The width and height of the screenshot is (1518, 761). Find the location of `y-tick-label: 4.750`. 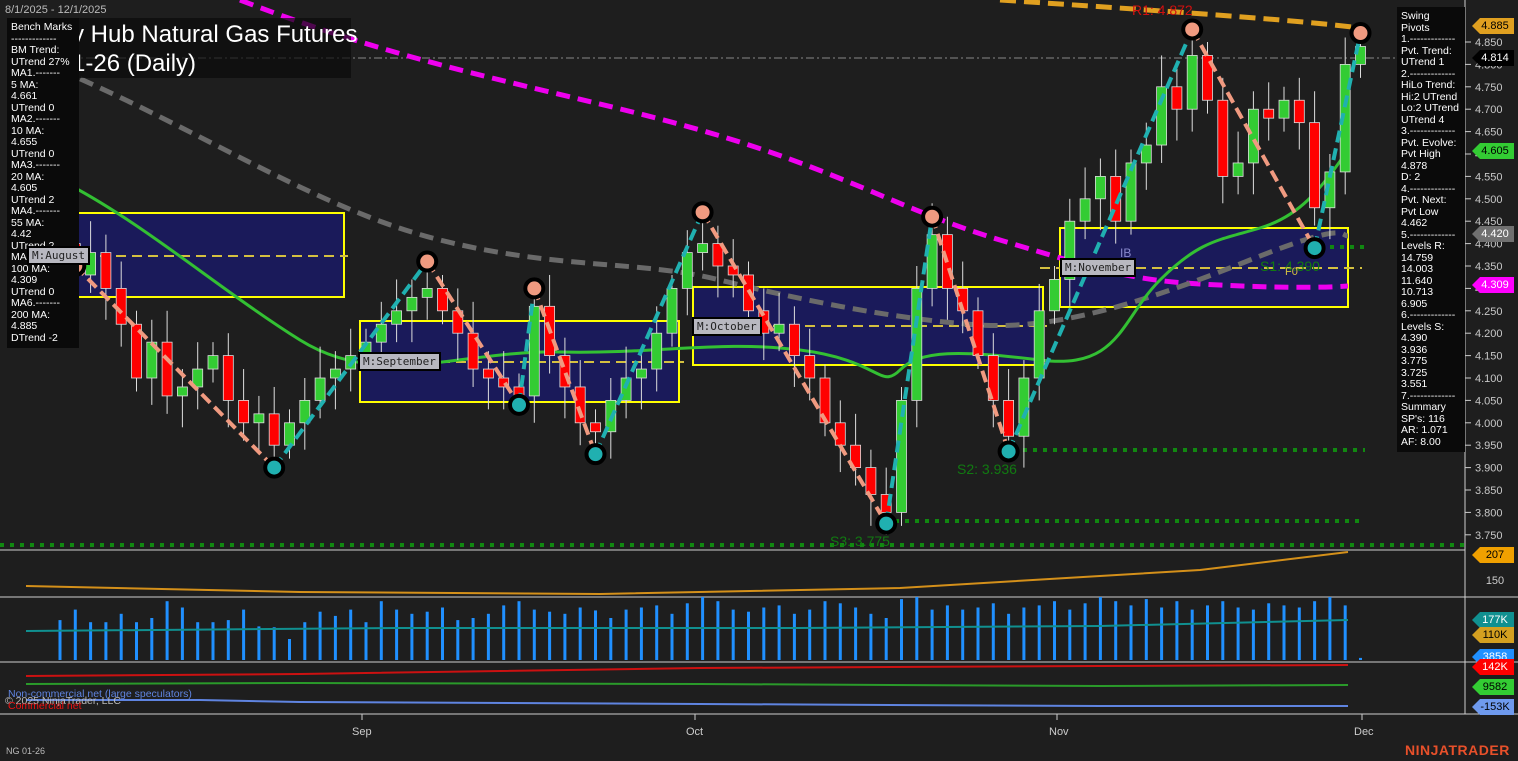

y-tick-label: 4.750 is located at coordinates (1489, 88).